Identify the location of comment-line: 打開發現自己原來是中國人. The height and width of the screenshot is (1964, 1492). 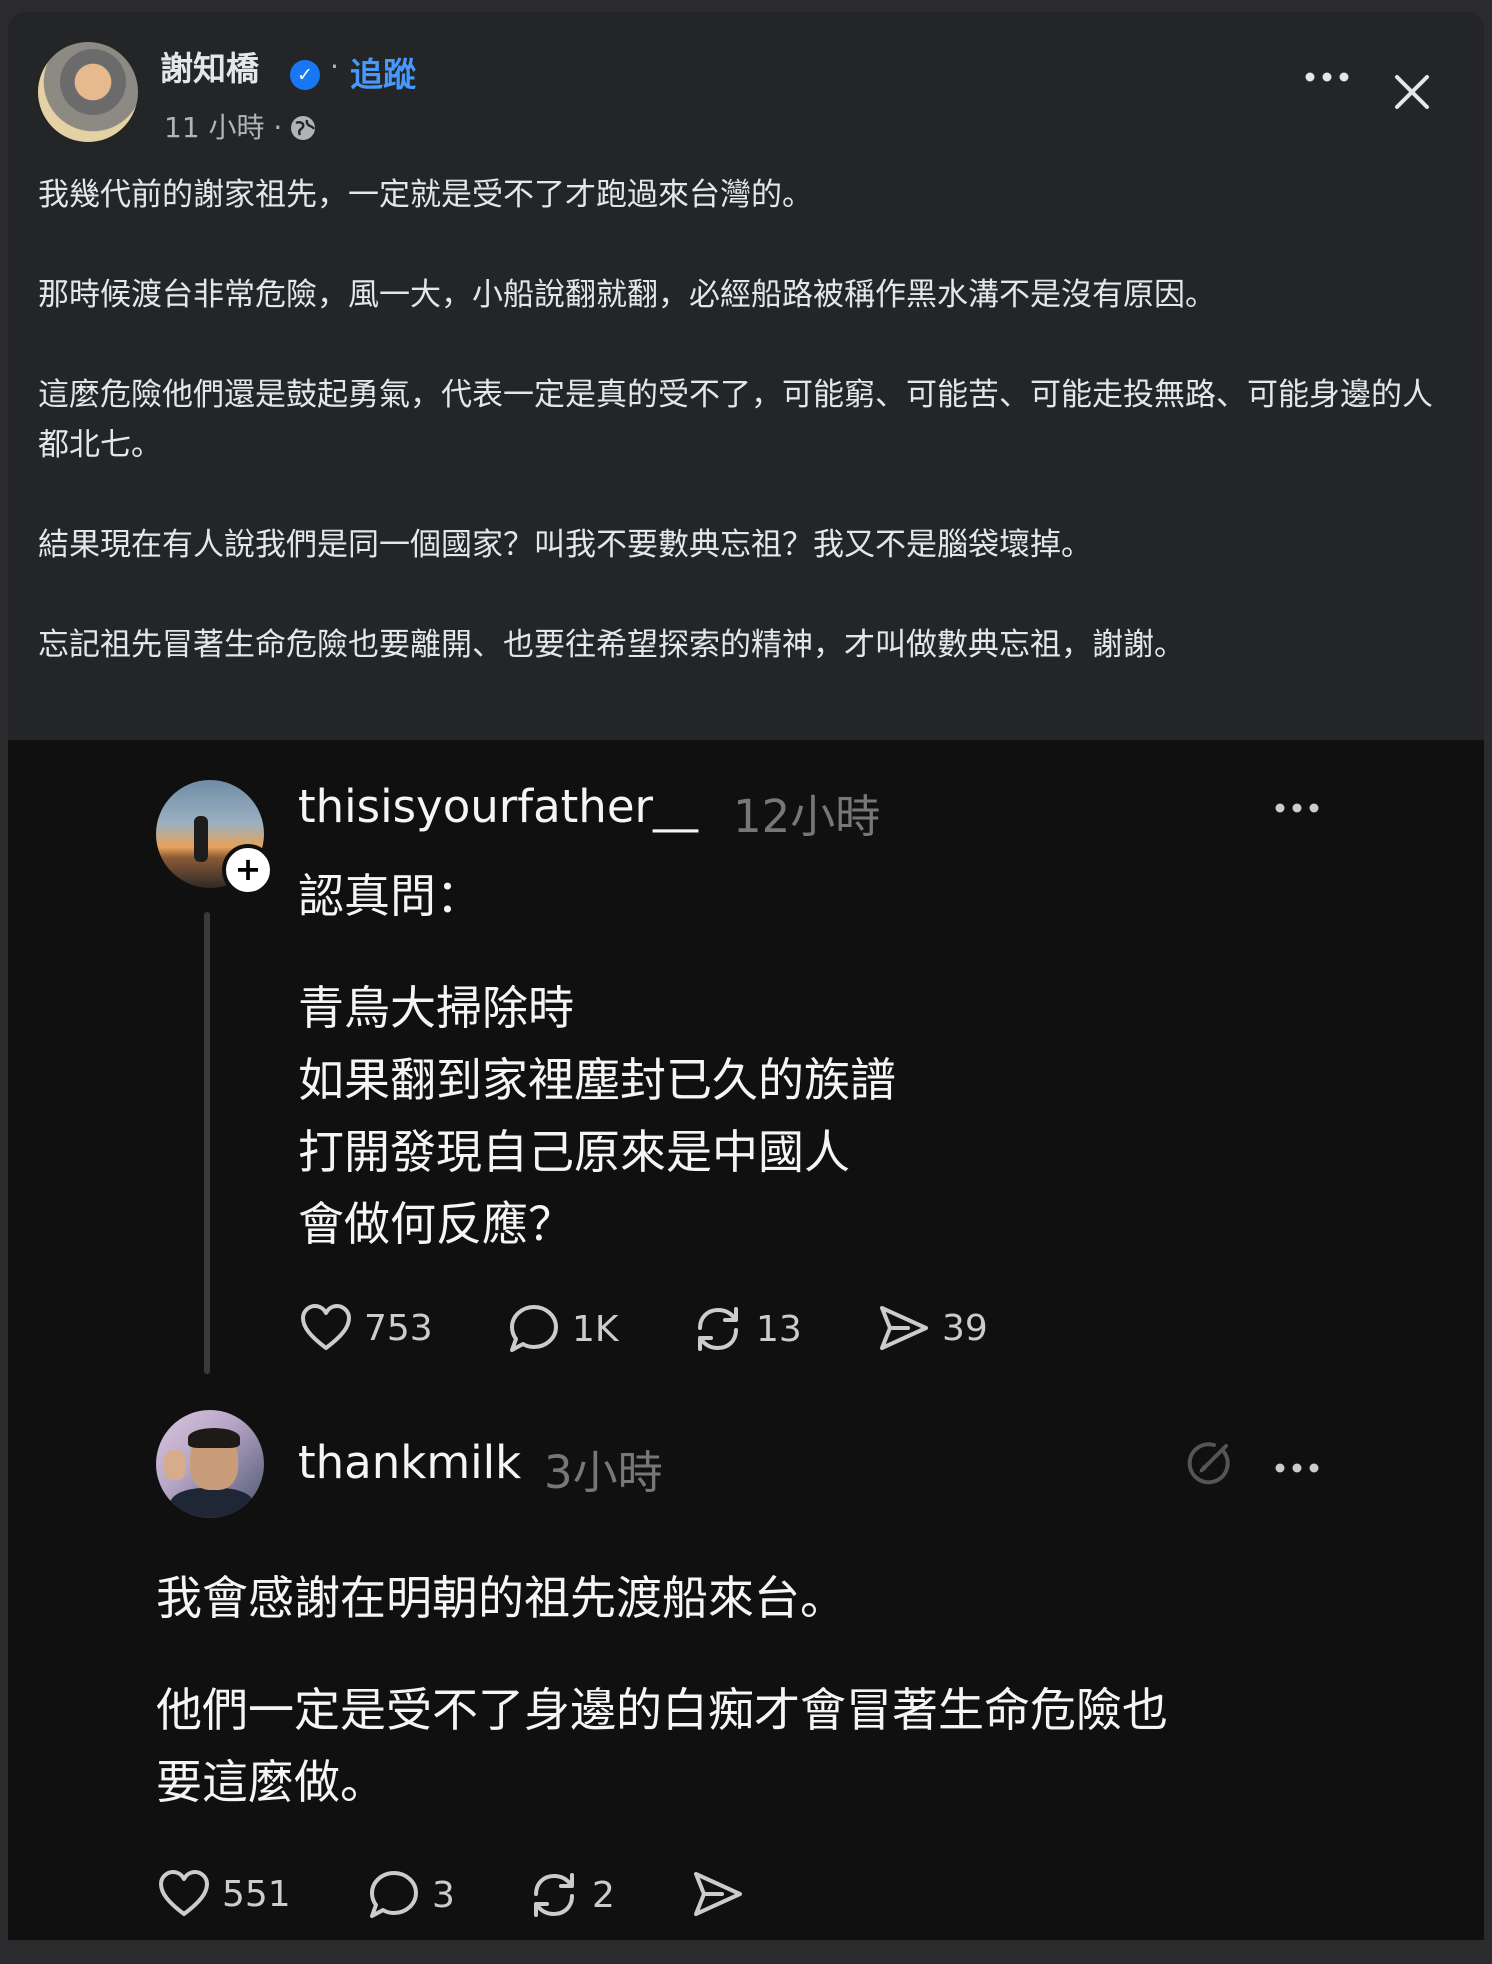
(574, 1152).